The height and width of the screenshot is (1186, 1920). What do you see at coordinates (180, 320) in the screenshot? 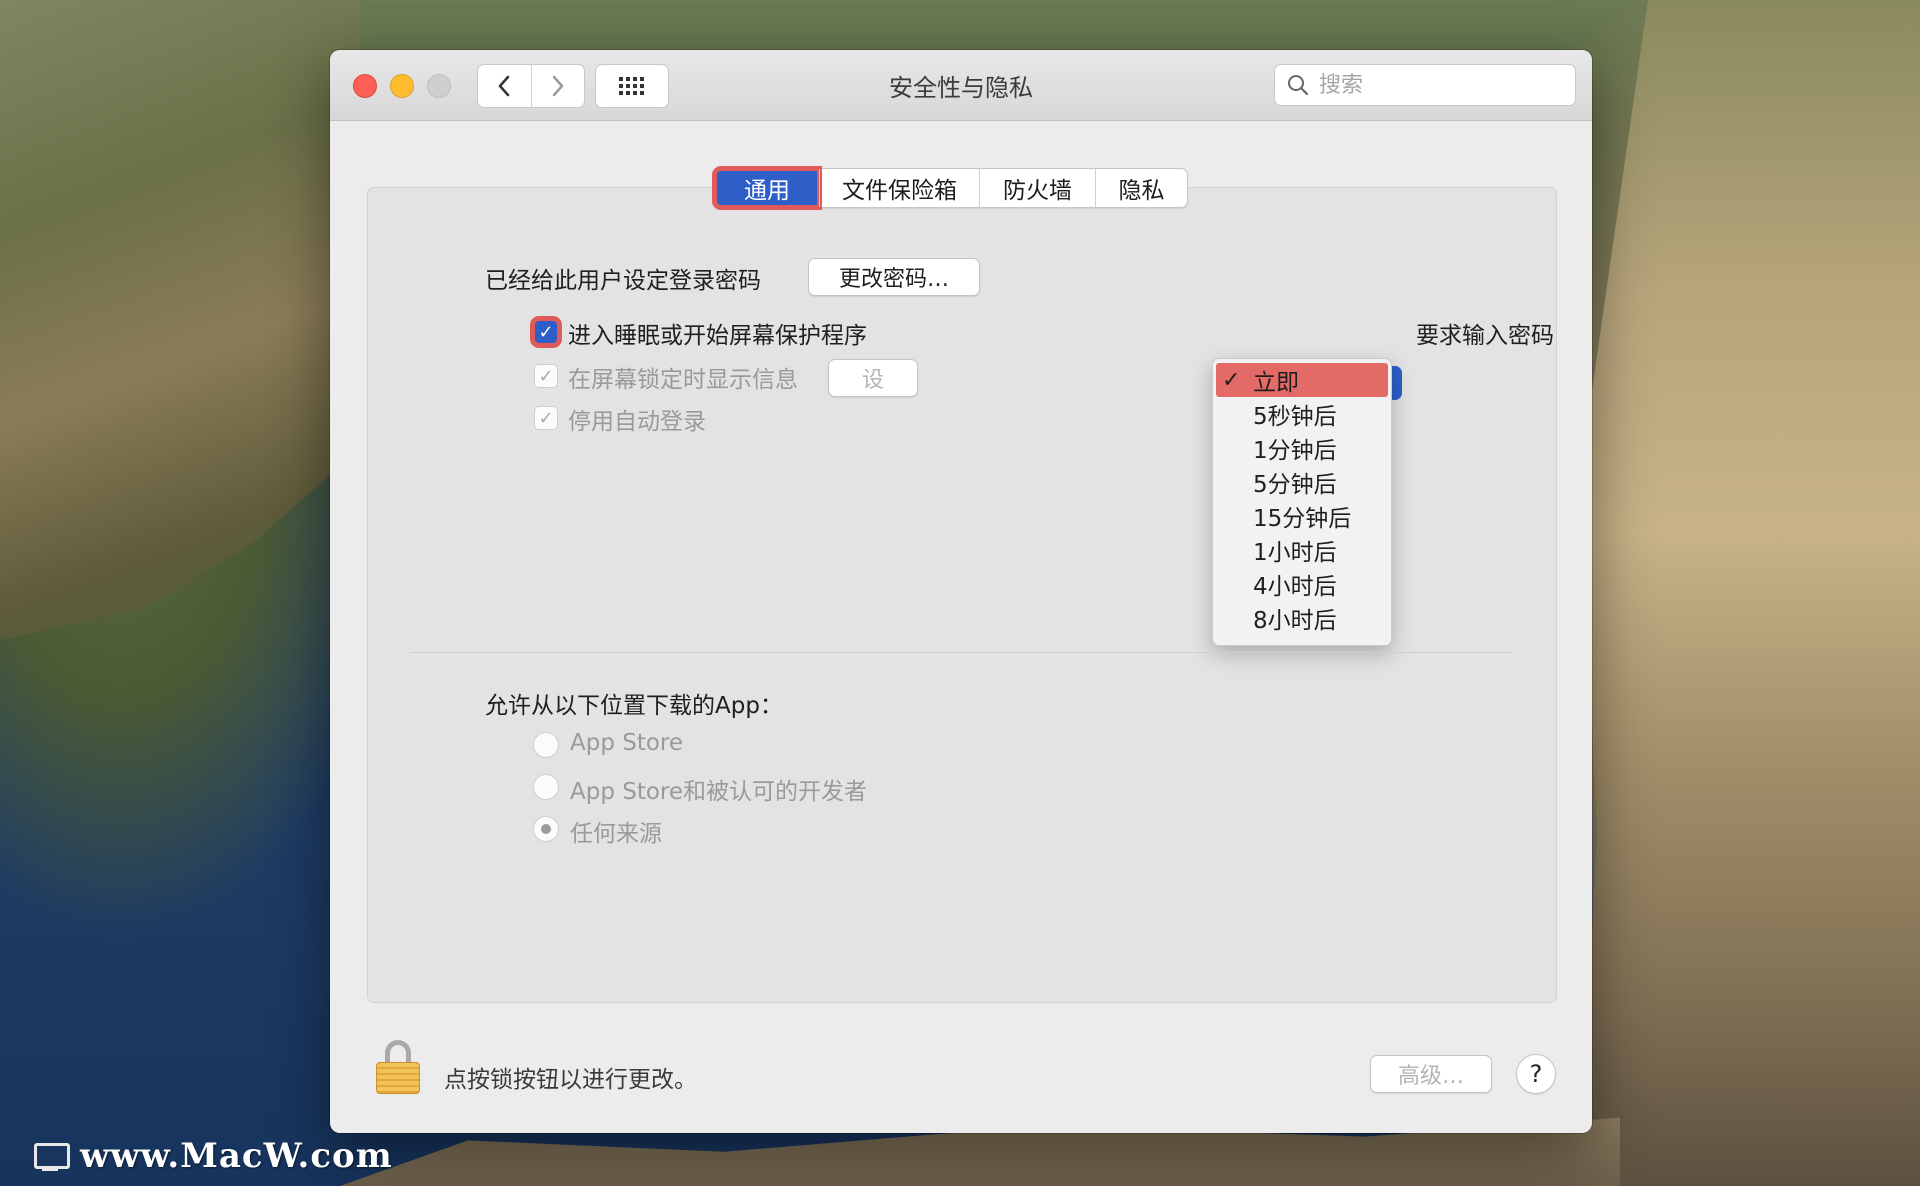
I see `wallpaper-cliff-left` at bounding box center [180, 320].